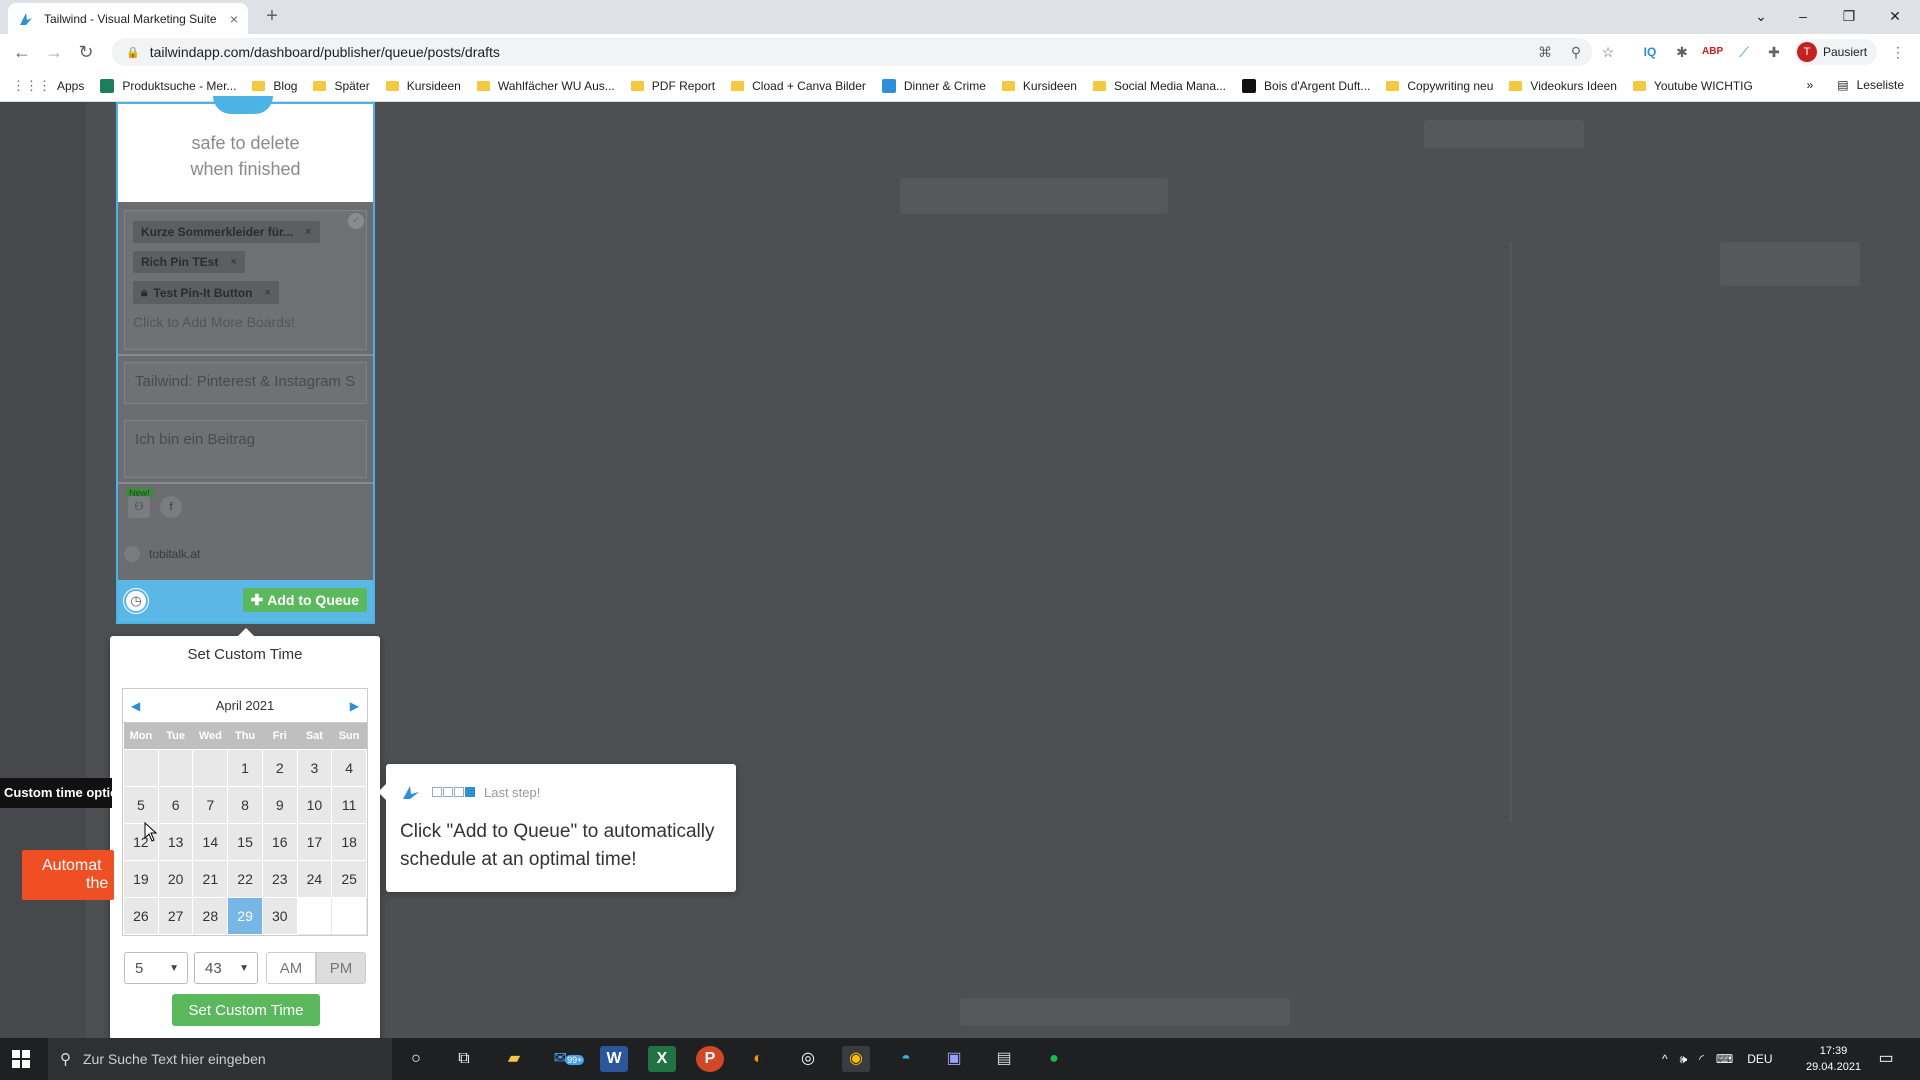  What do you see at coordinates (933, 85) in the screenshot?
I see `bookmark-item: Dinner & Crime` at bounding box center [933, 85].